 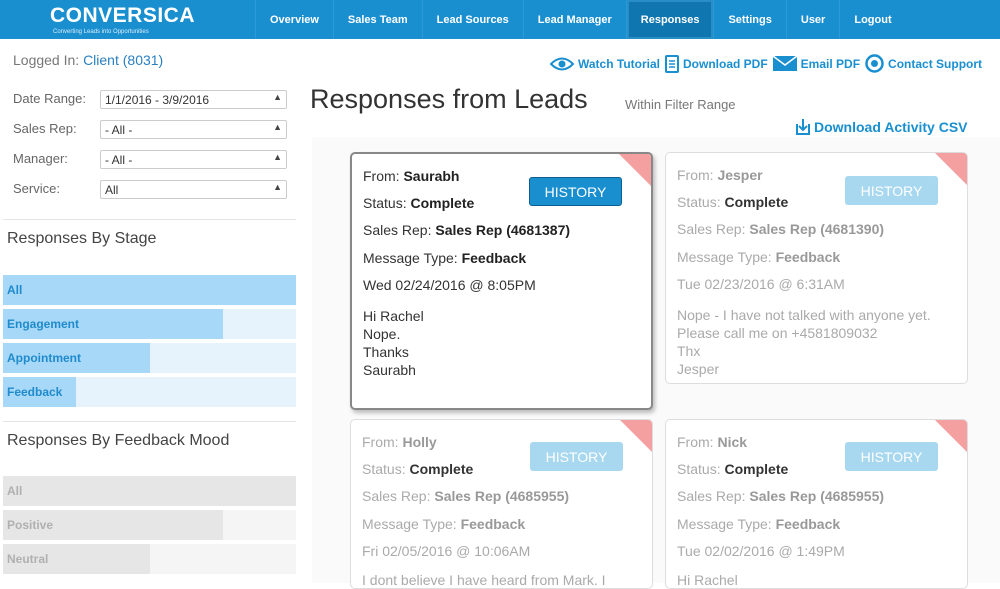 I want to click on from-value: Holly, so click(x=419, y=442).